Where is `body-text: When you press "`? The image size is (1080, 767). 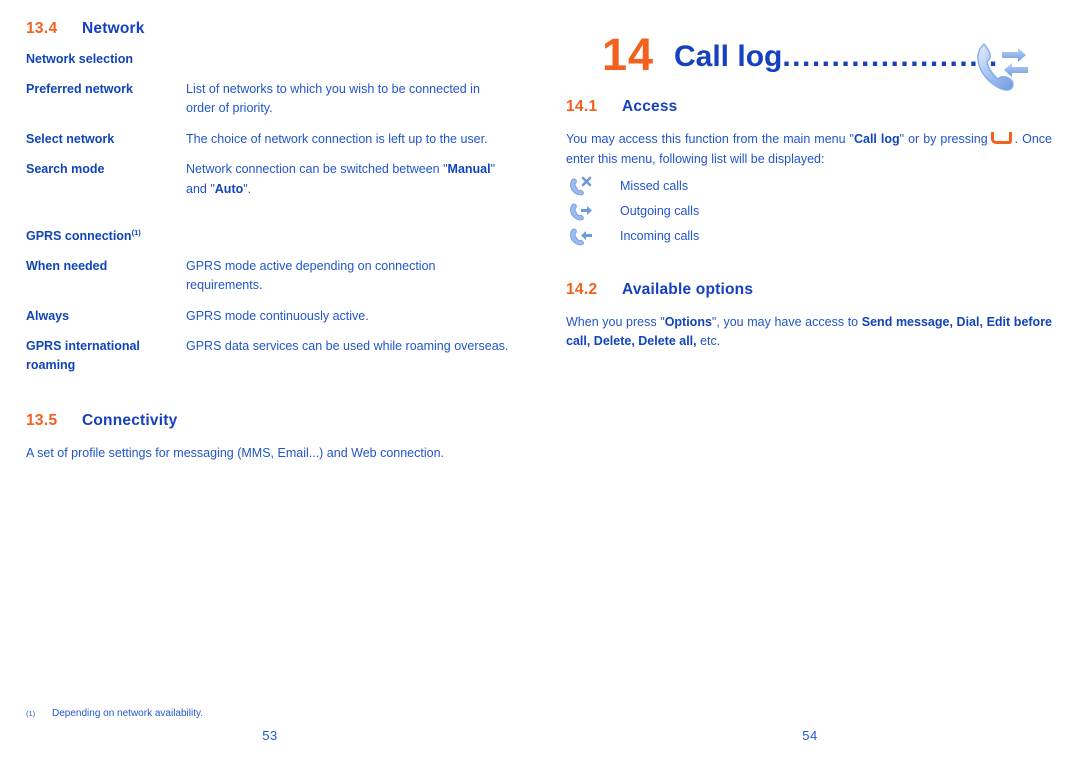 body-text: When you press " is located at coordinates (615, 321).